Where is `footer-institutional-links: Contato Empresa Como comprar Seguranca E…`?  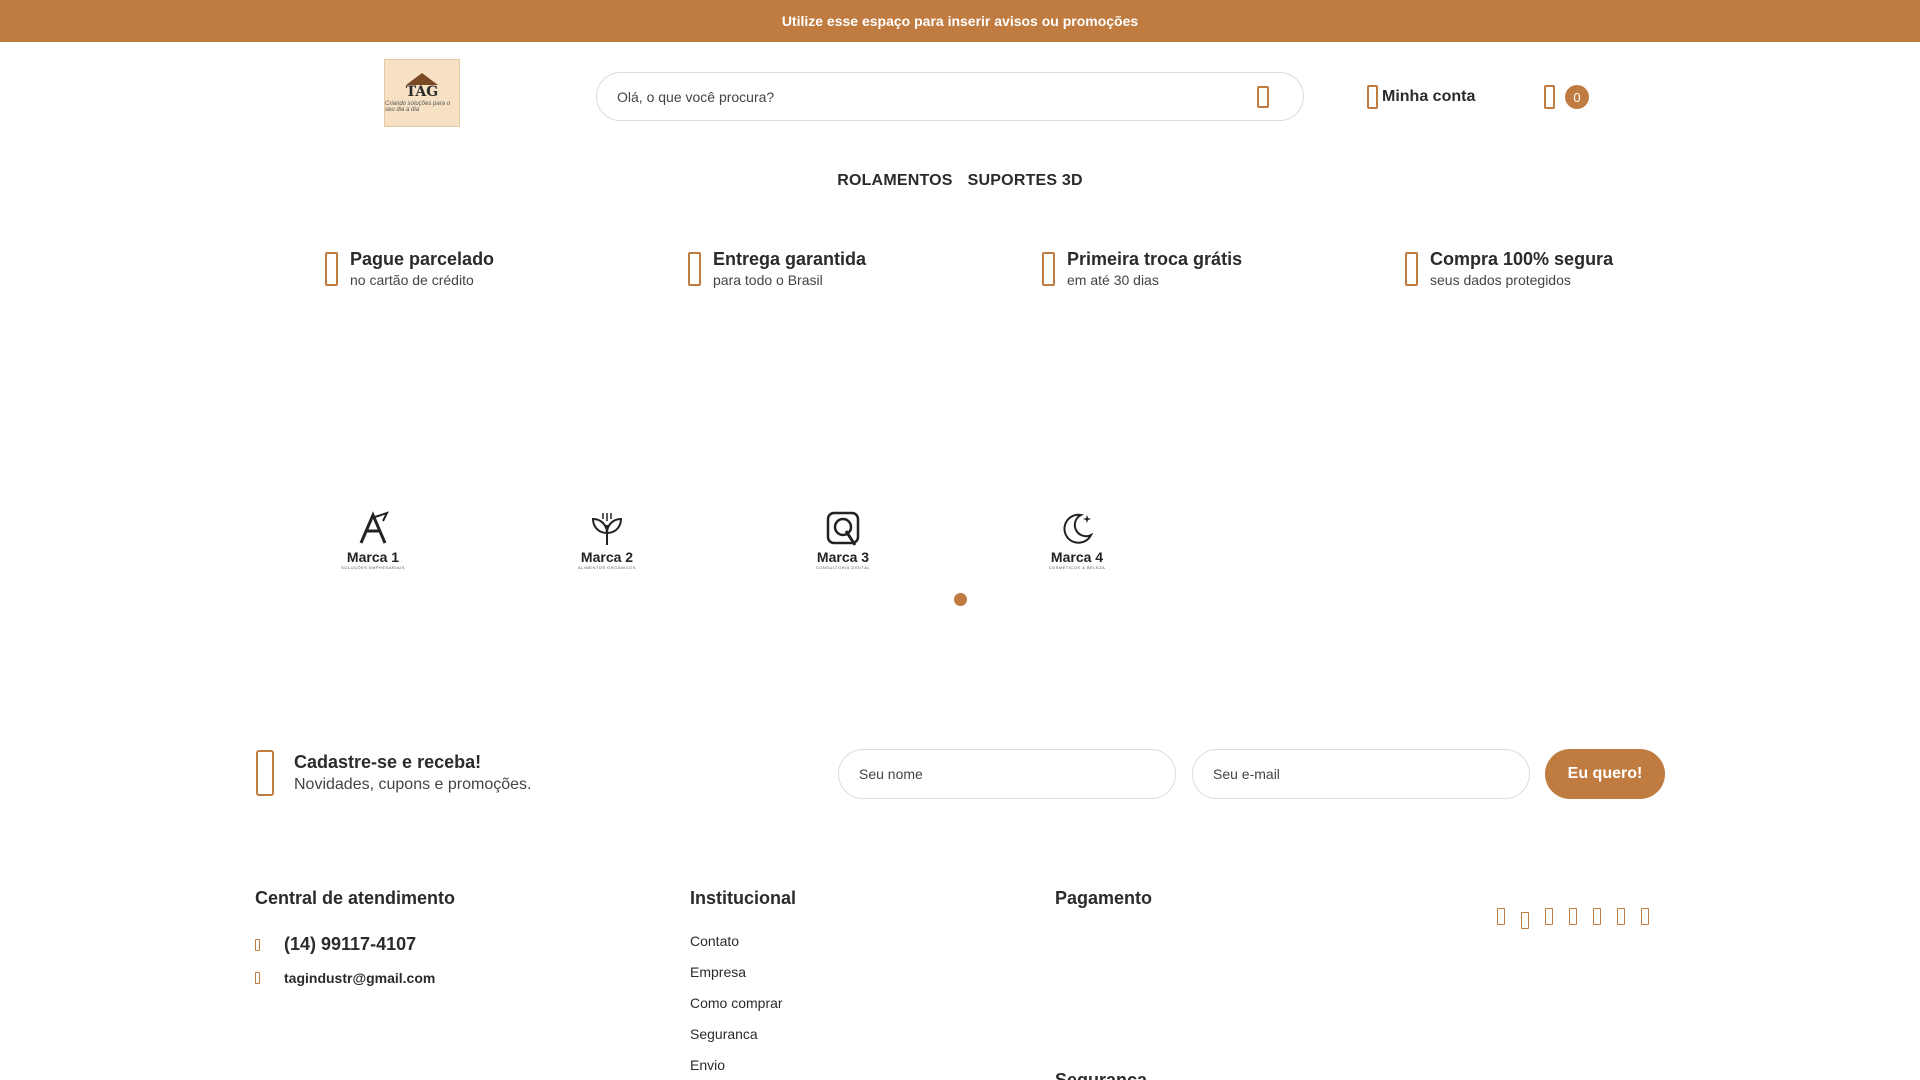
footer-institutional-links: Contato Empresa Como comprar Seguranca E… is located at coordinates (736, 1006).